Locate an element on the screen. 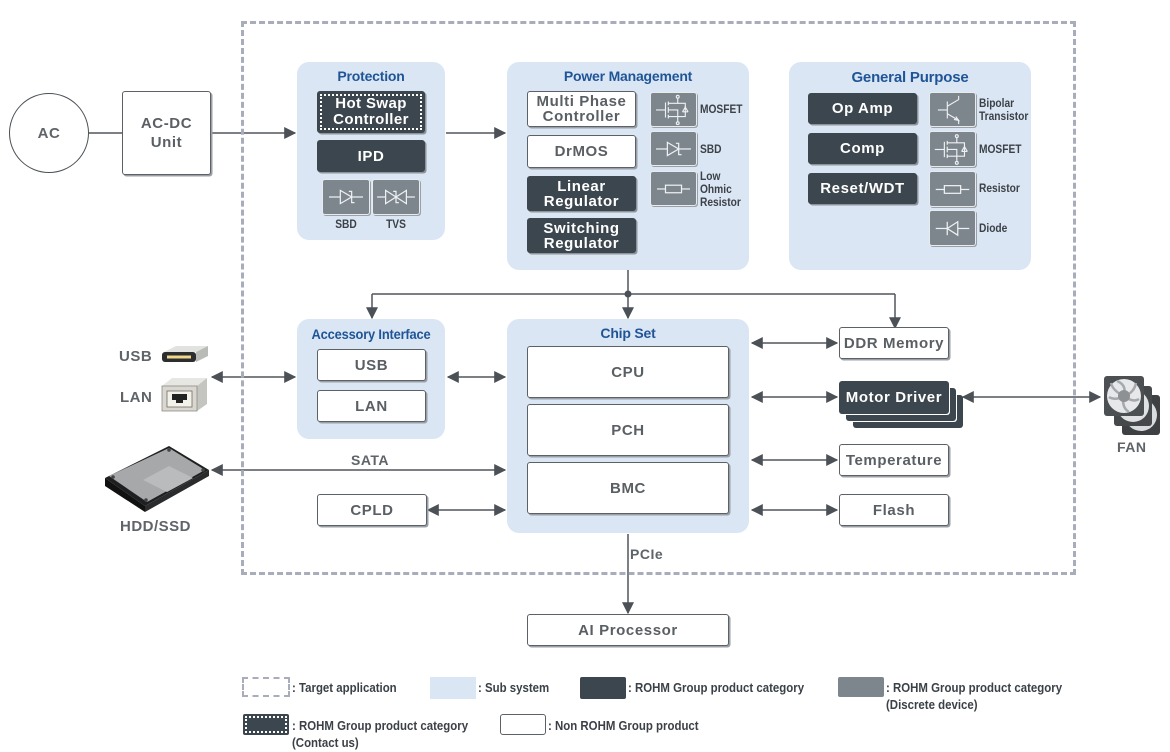 This screenshot has height=752, width=1170. pch-label: PCH is located at coordinates (628, 430).